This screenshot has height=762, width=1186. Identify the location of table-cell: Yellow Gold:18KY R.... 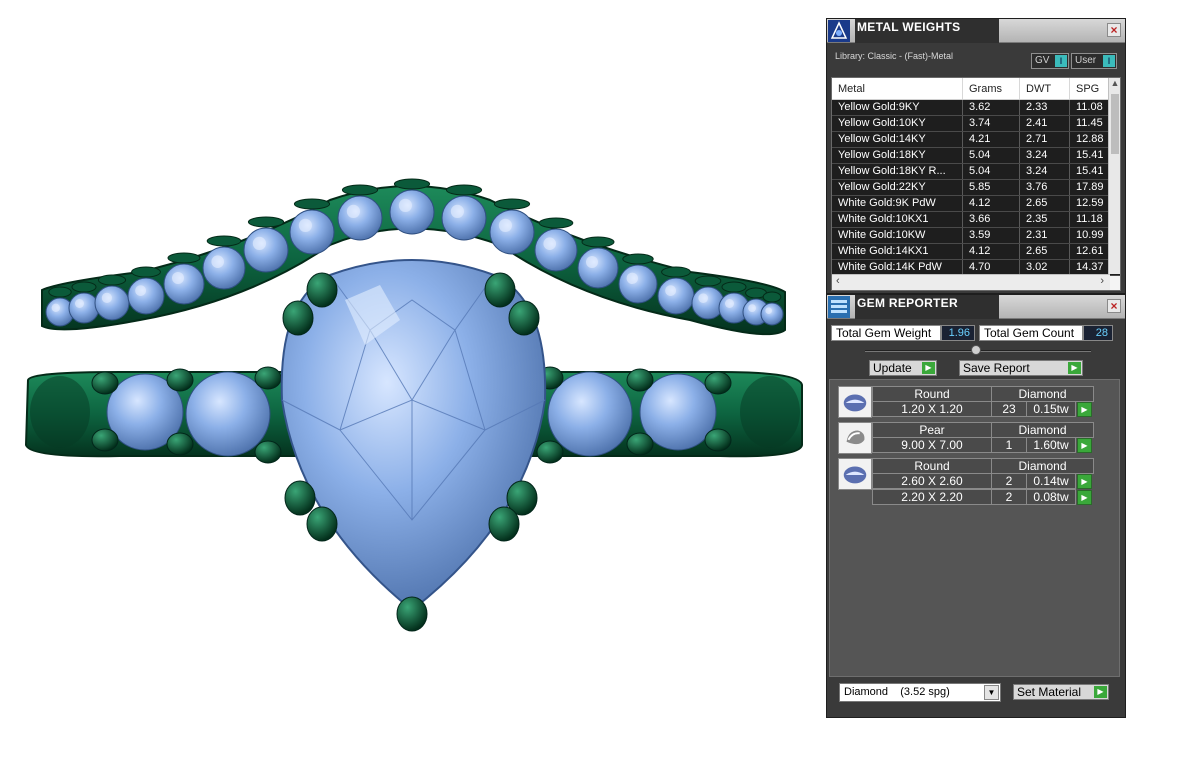
(897, 171).